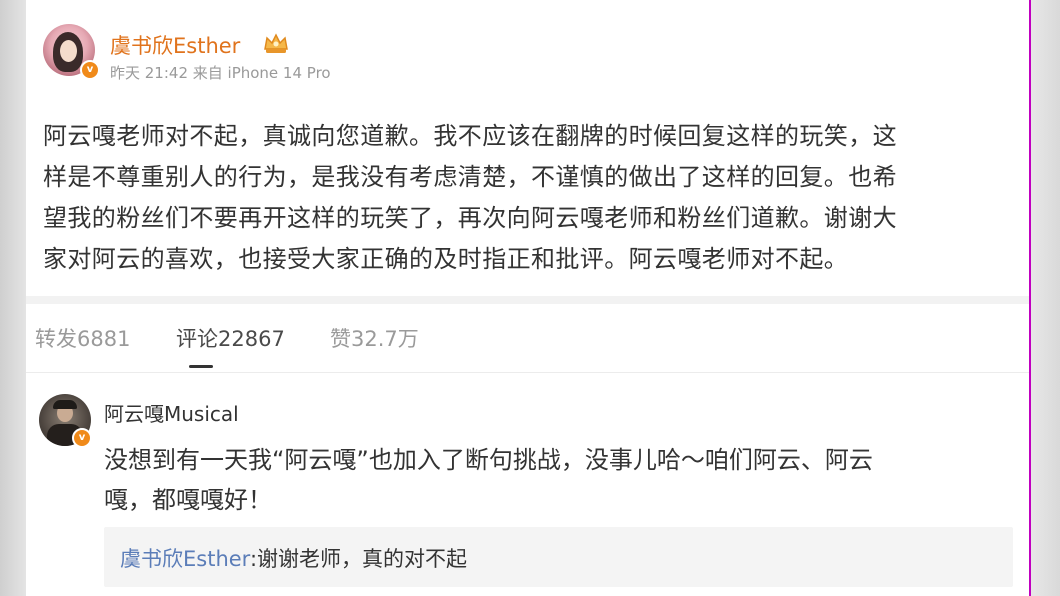 The image size is (1060, 596). I want to click on window-edge, so click(1030, 298).